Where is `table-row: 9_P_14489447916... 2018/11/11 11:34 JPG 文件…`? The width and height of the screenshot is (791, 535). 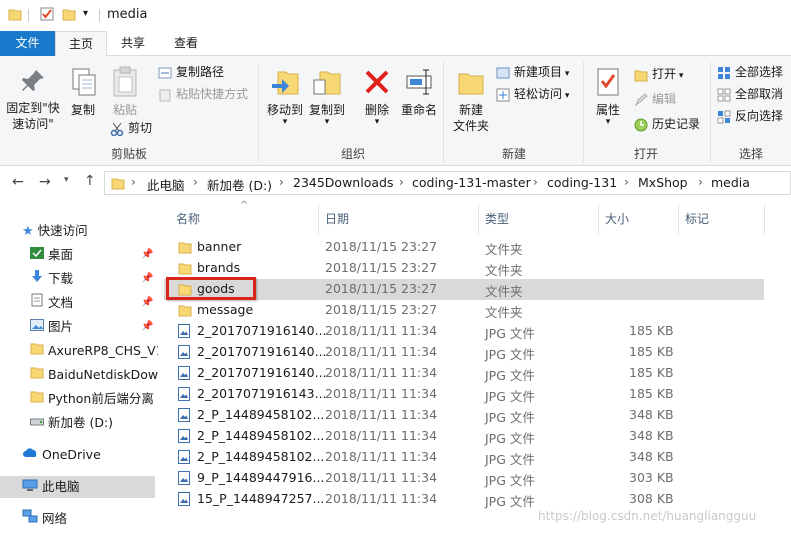 table-row: 9_P_14489447916... 2018/11/11 11:34 JPG 文件… is located at coordinates (464, 478).